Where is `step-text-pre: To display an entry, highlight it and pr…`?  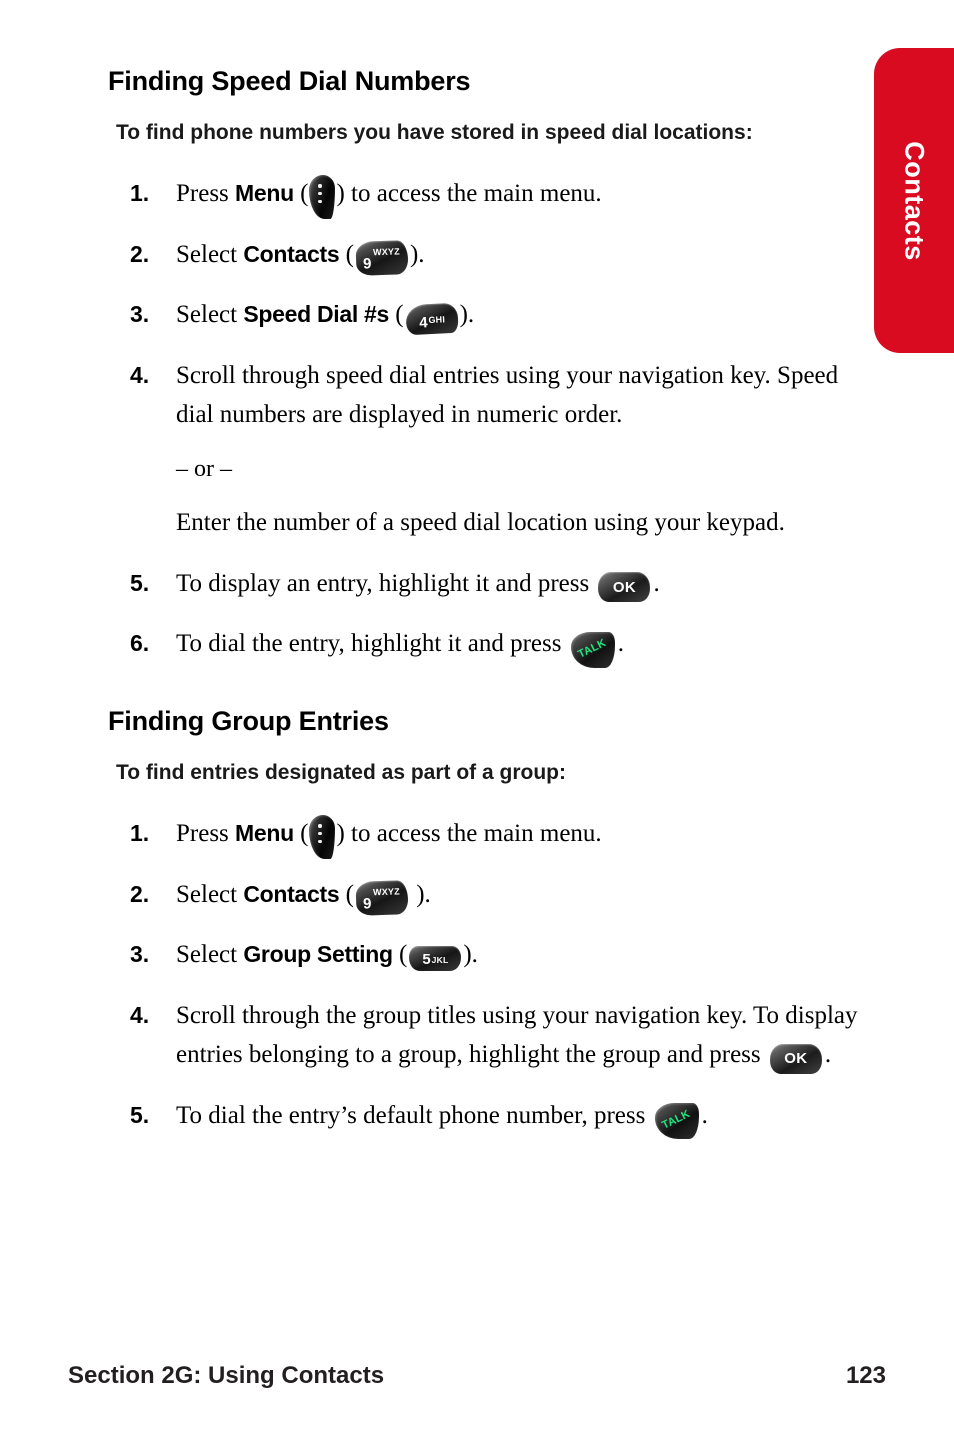
step-text-pre: To display an entry, highlight it and pr… is located at coordinates (386, 583).